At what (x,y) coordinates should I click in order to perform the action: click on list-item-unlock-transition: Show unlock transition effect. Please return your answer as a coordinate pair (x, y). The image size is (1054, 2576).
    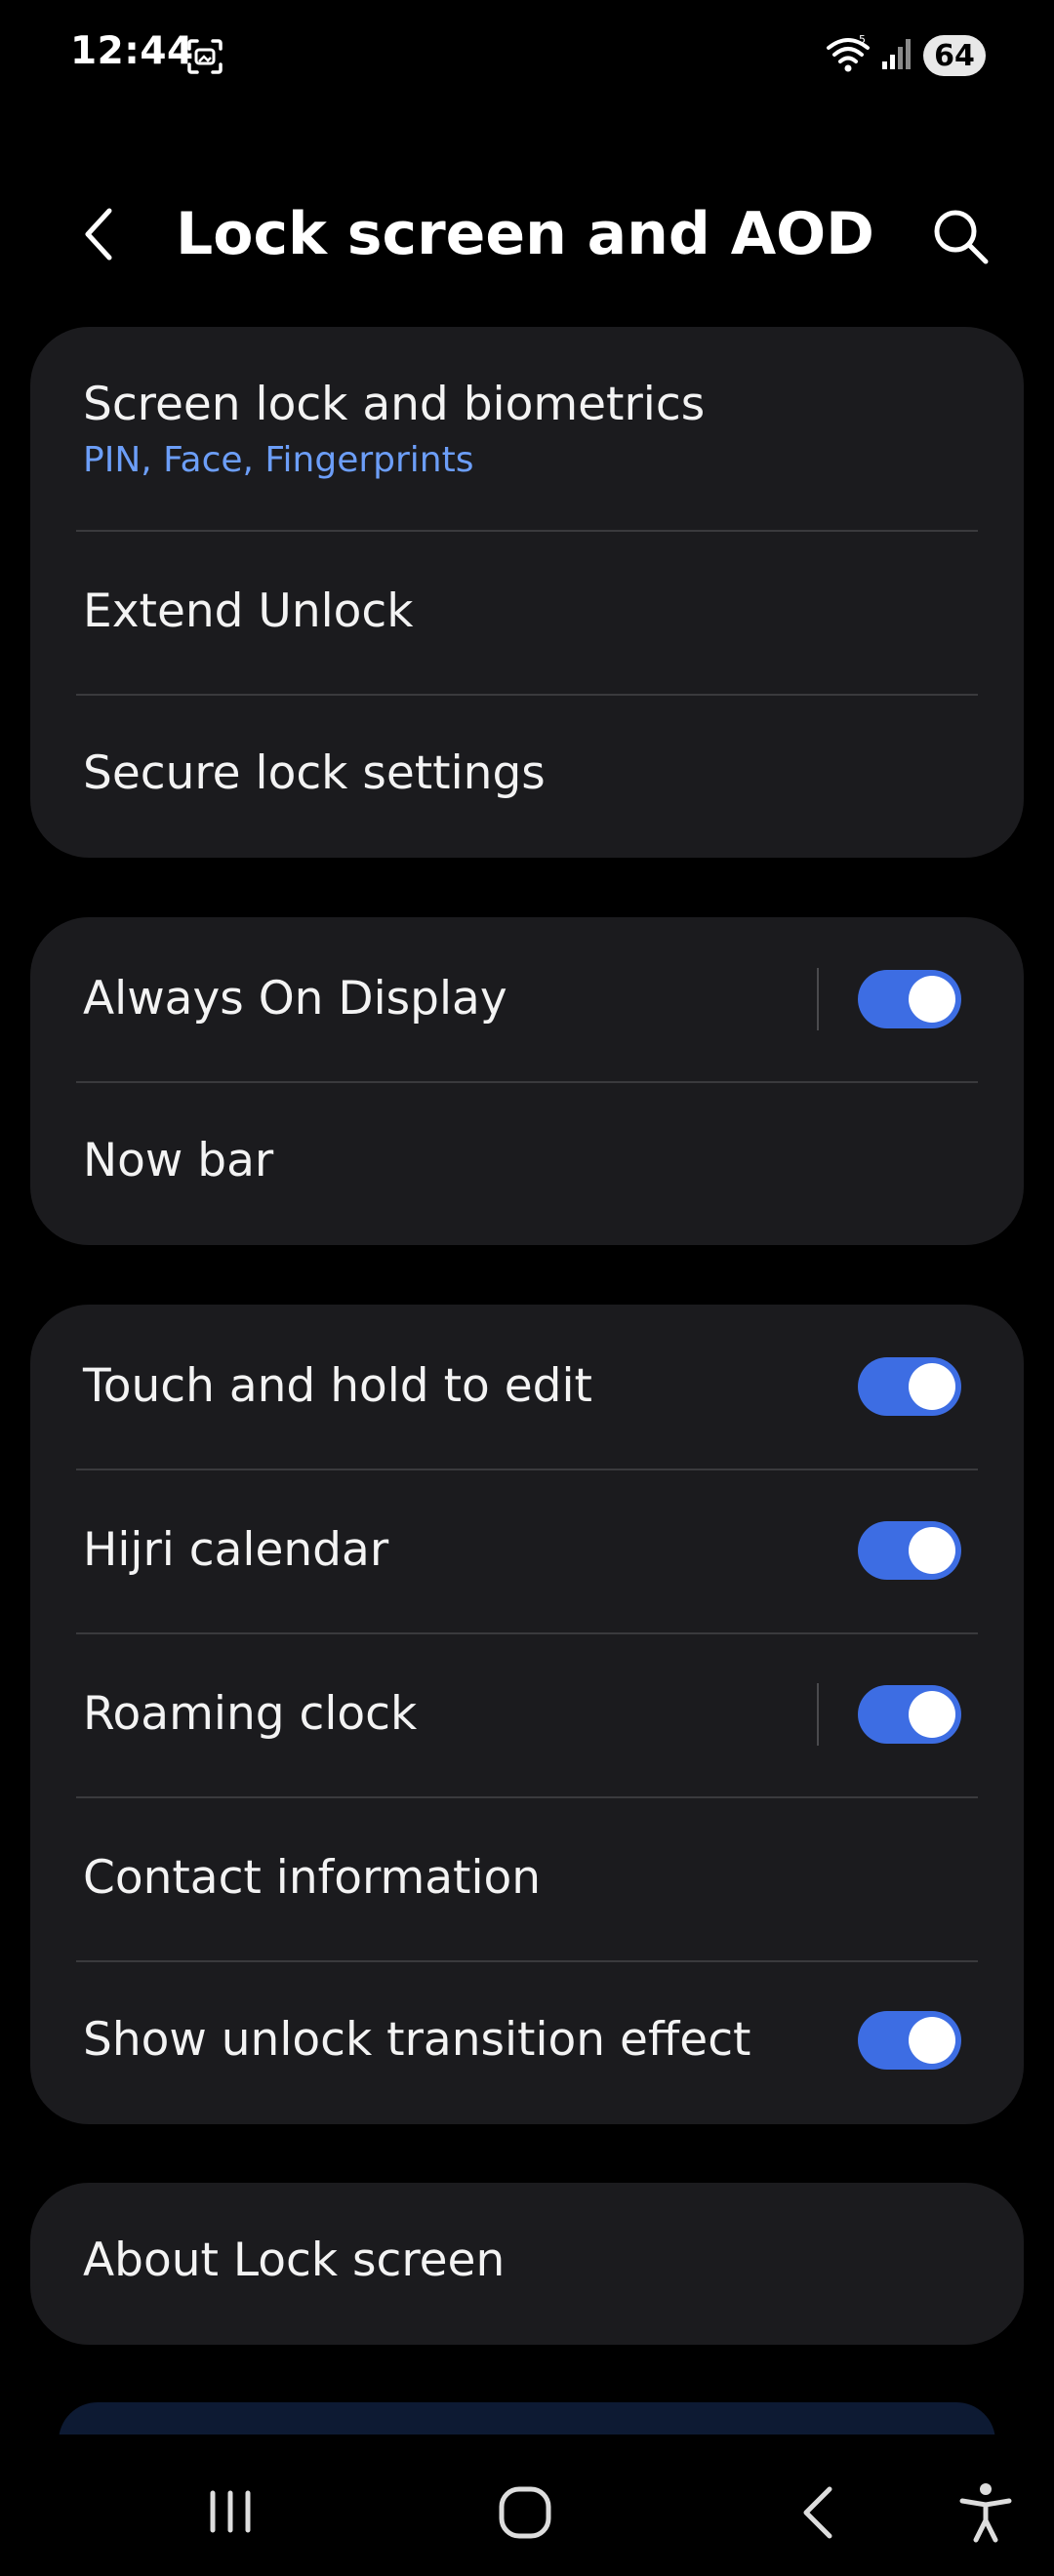
    Looking at the image, I should click on (527, 2043).